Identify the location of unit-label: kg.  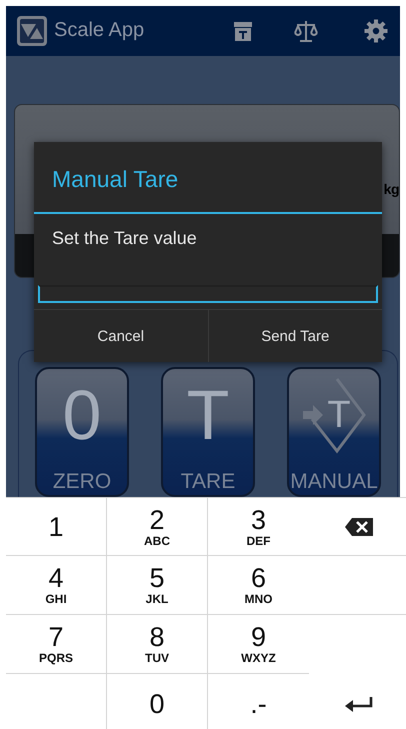
(391, 188).